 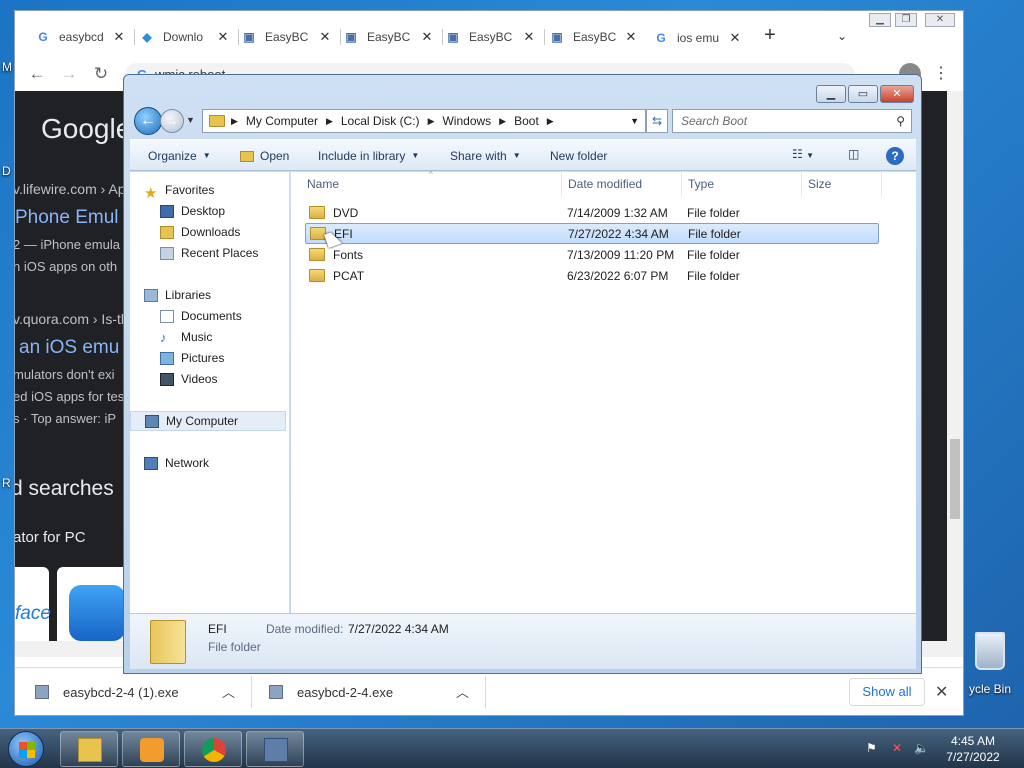 I want to click on address-dropdown-icon: ▼, so click(x=634, y=121).